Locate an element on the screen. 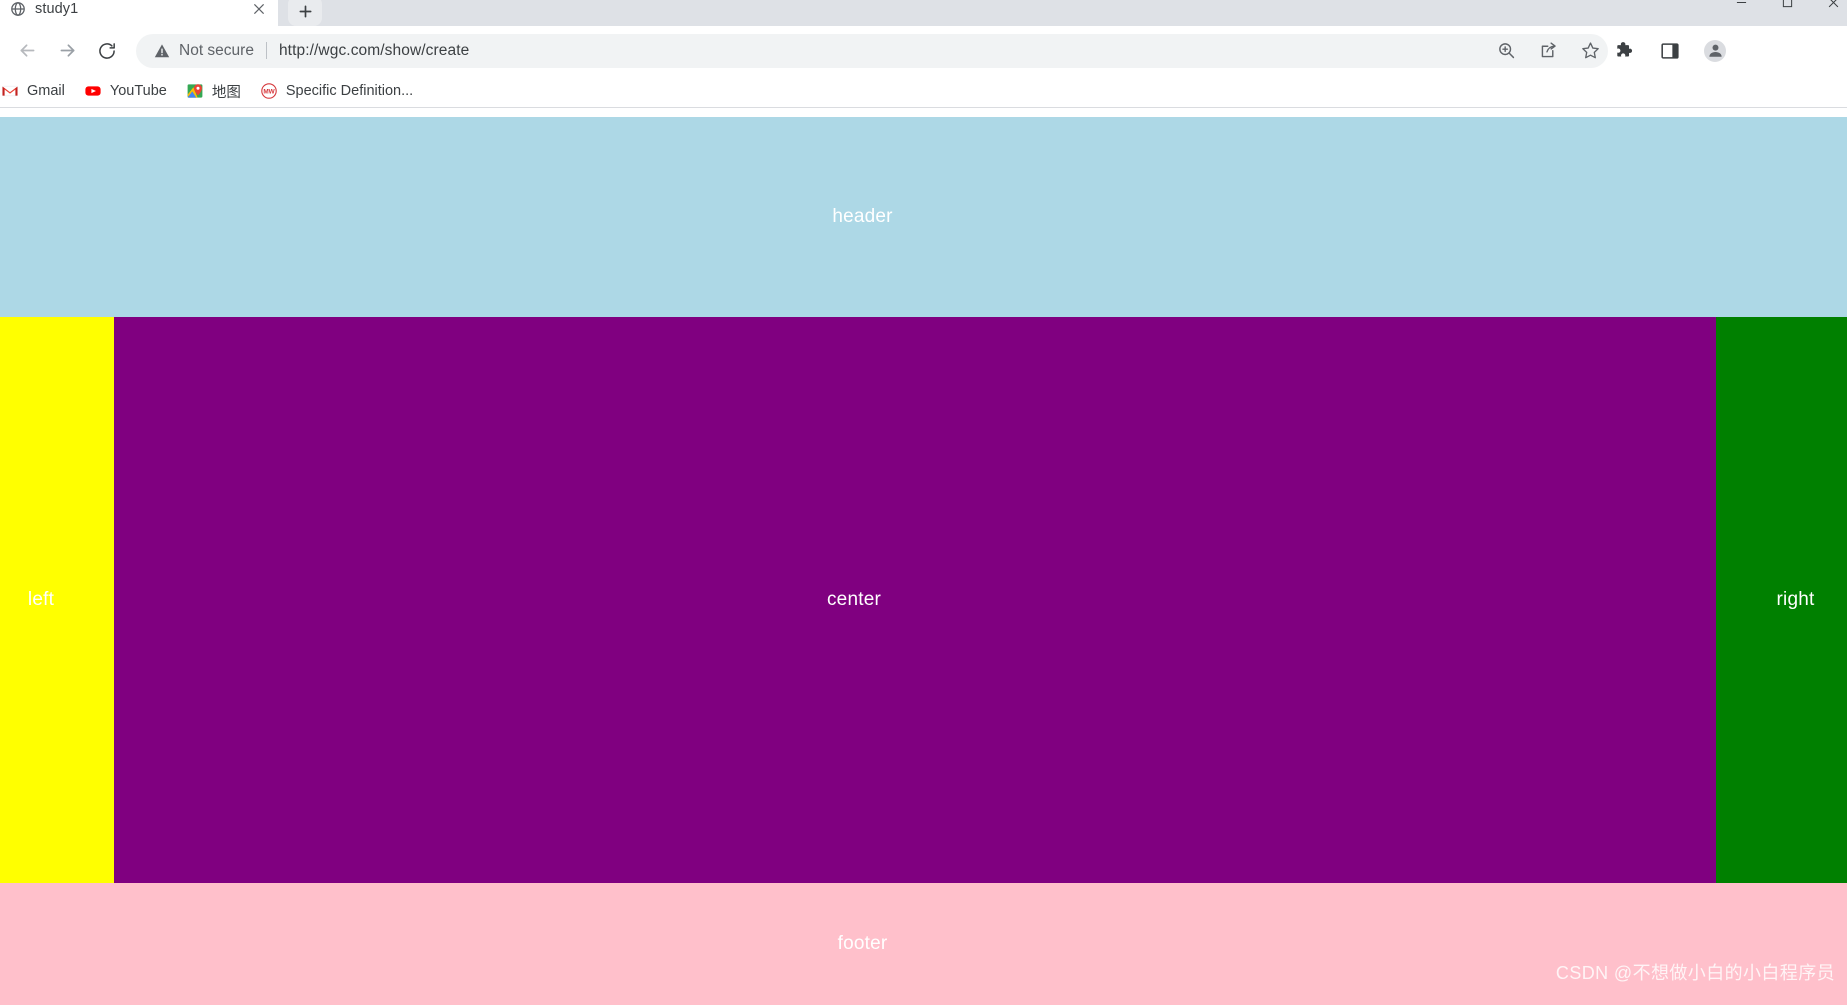  puzzle-icon is located at coordinates (1625, 51).